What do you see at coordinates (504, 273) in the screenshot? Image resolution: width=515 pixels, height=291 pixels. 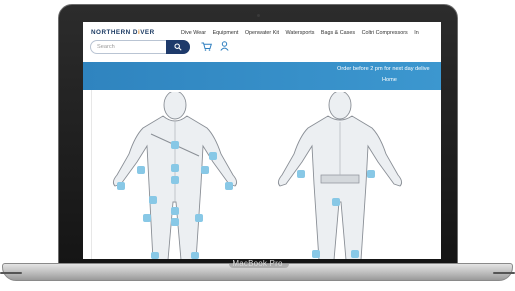 I see `base-foot-right` at bounding box center [504, 273].